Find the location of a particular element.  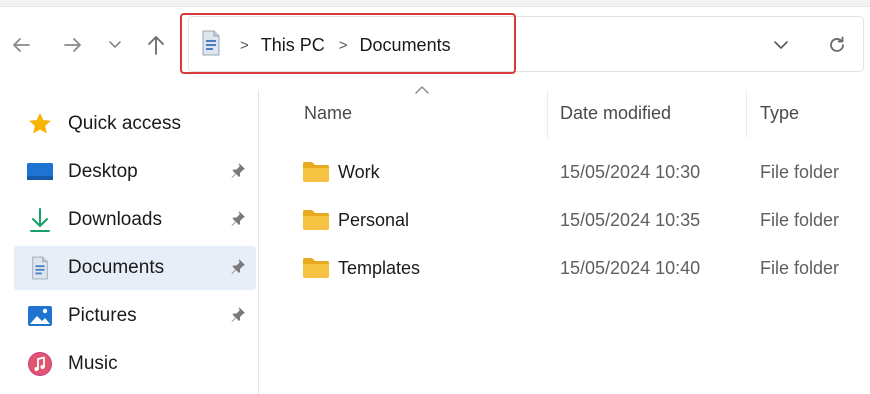

recent-locations-button is located at coordinates (115, 45).